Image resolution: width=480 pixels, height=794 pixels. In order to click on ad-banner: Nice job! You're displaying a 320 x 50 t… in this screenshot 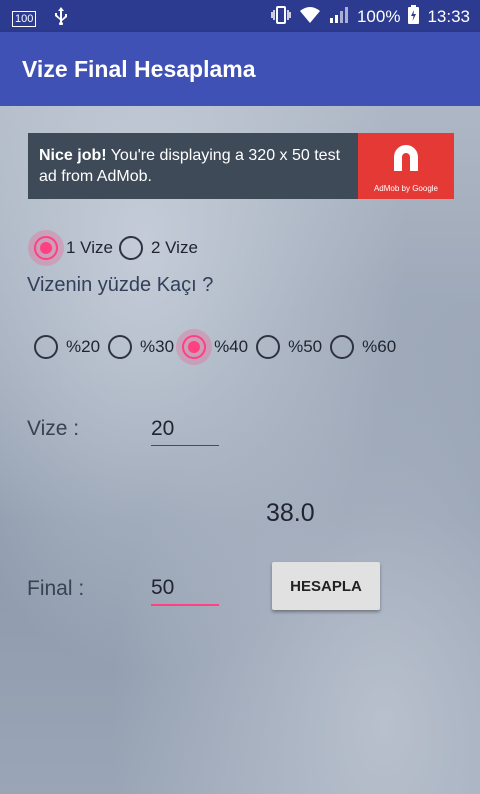, I will do `click(241, 166)`.